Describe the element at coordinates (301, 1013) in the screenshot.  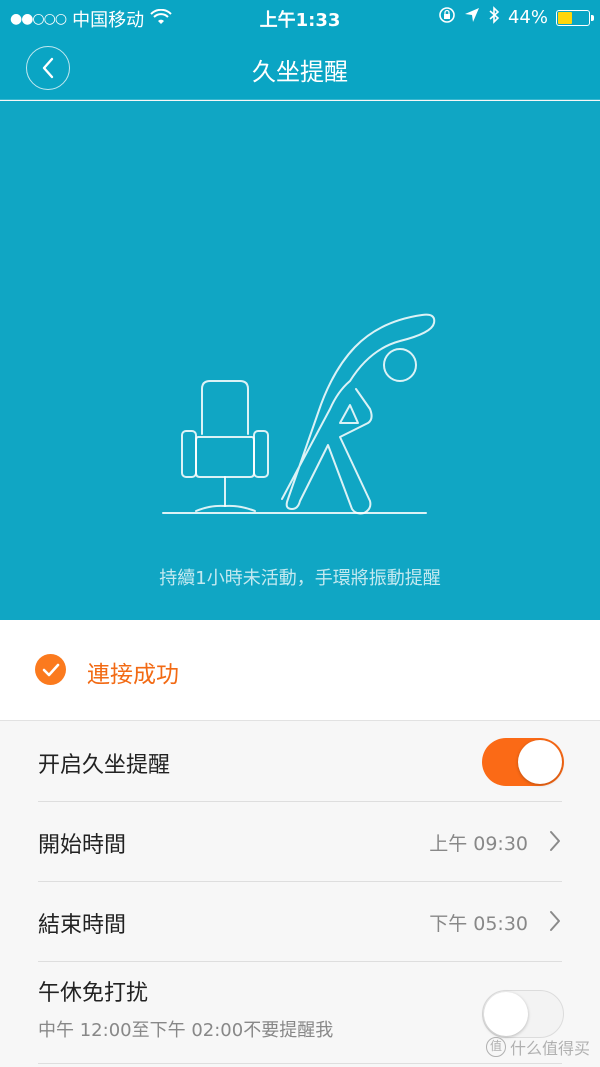
I see `lunch-break-row: 午休免打扰 中午 12:00至下午 02:00不要提醒我` at that location.